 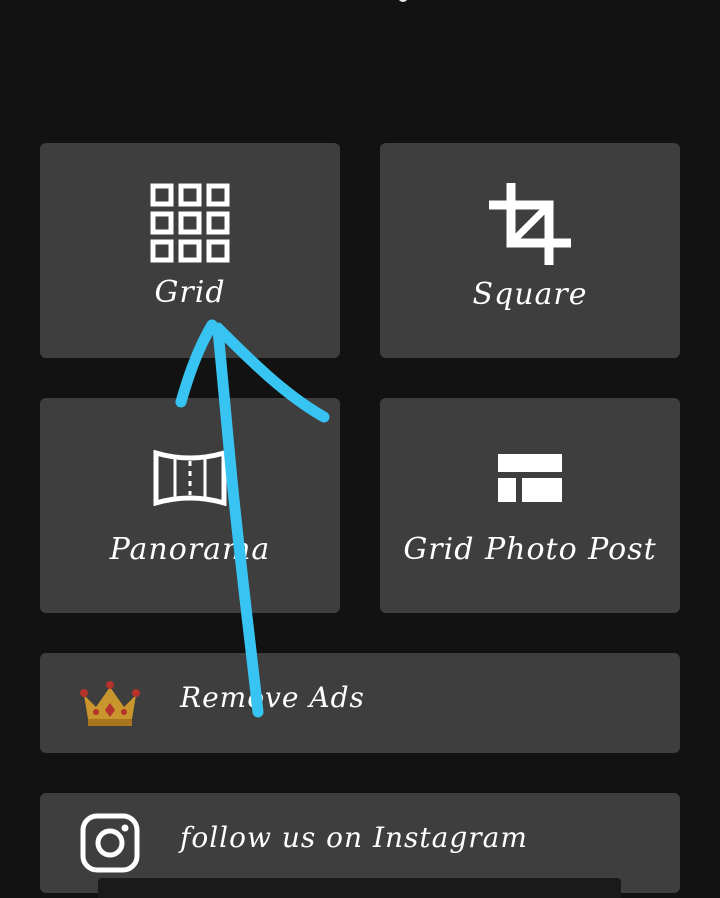 What do you see at coordinates (190, 549) in the screenshot?
I see `panorama-label: Panorama` at bounding box center [190, 549].